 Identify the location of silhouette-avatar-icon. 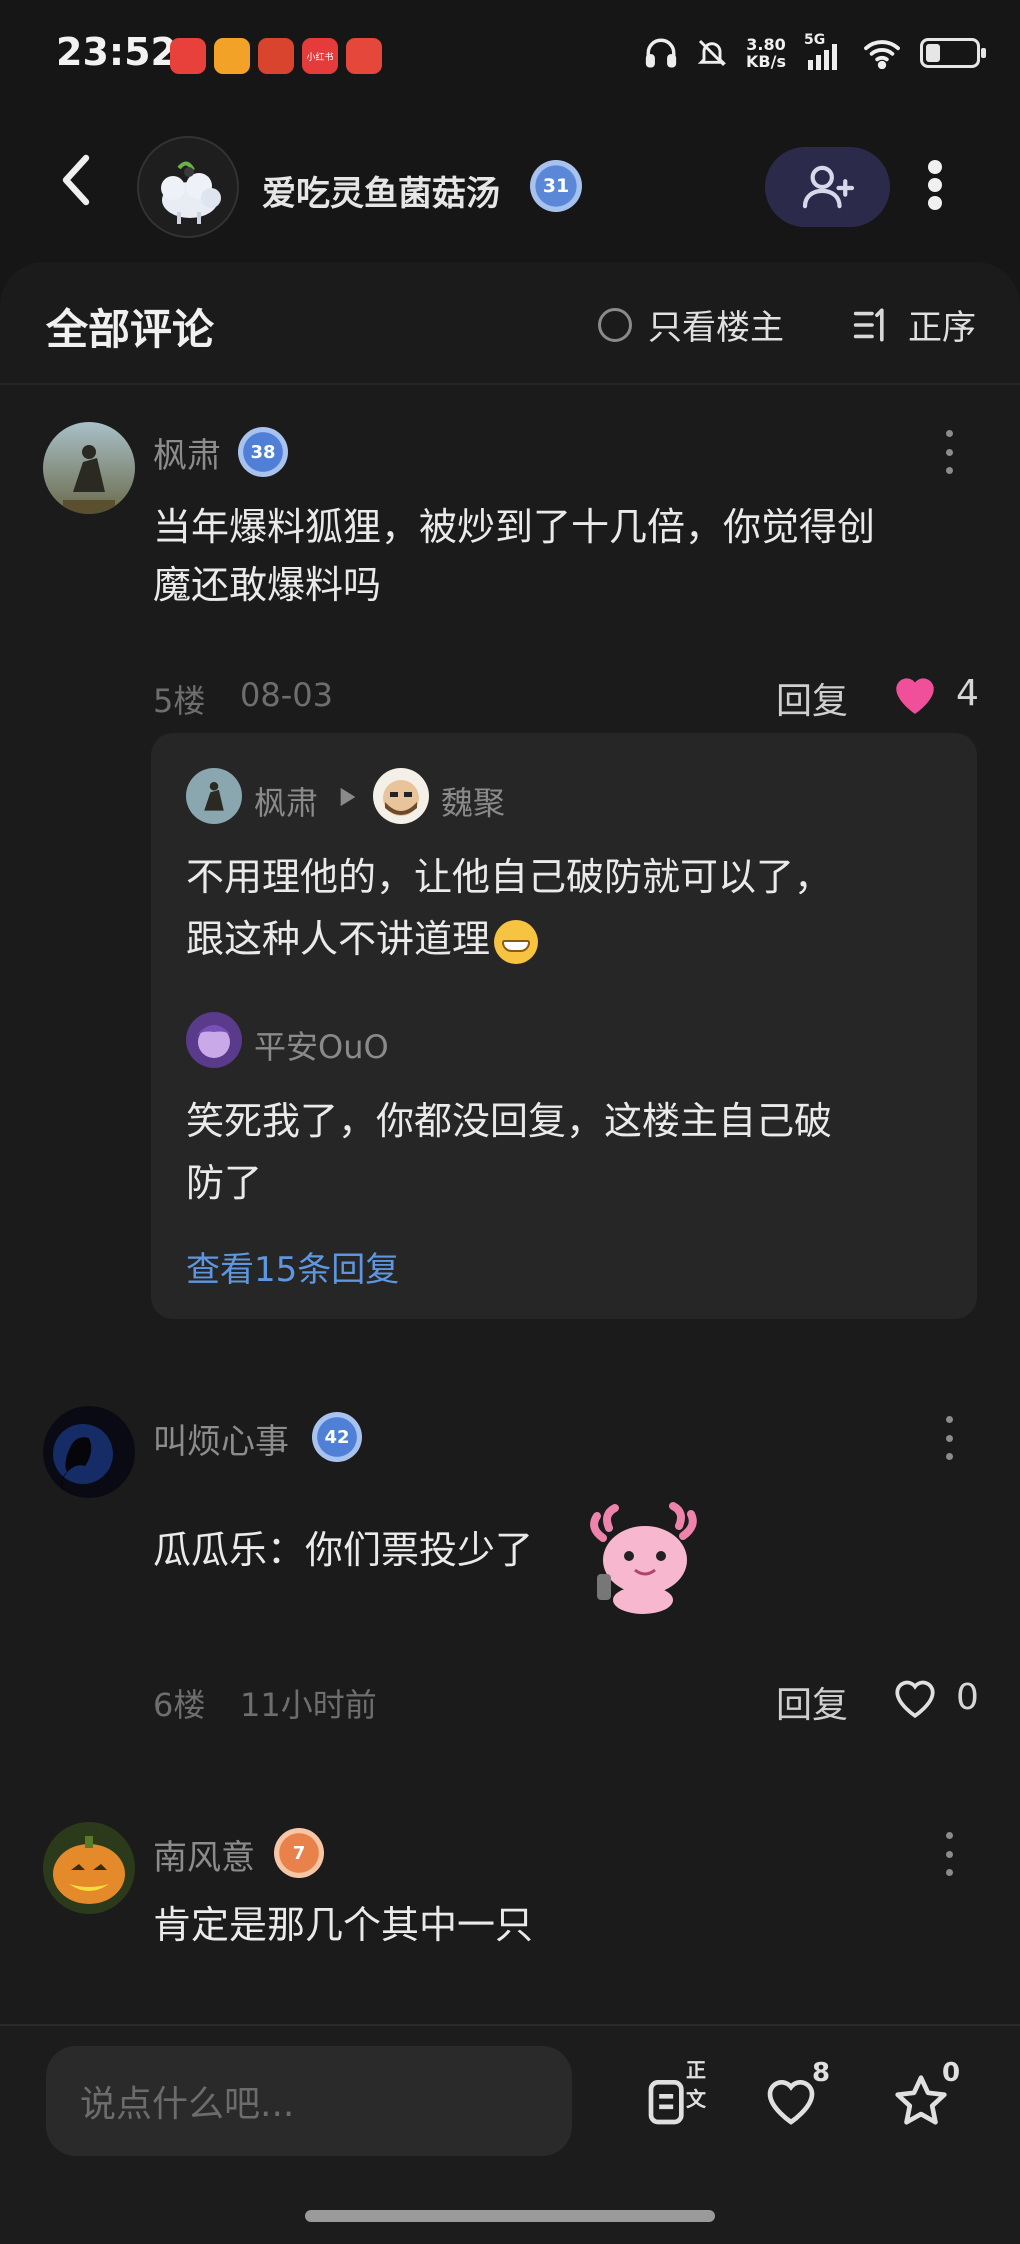
(89, 1452).